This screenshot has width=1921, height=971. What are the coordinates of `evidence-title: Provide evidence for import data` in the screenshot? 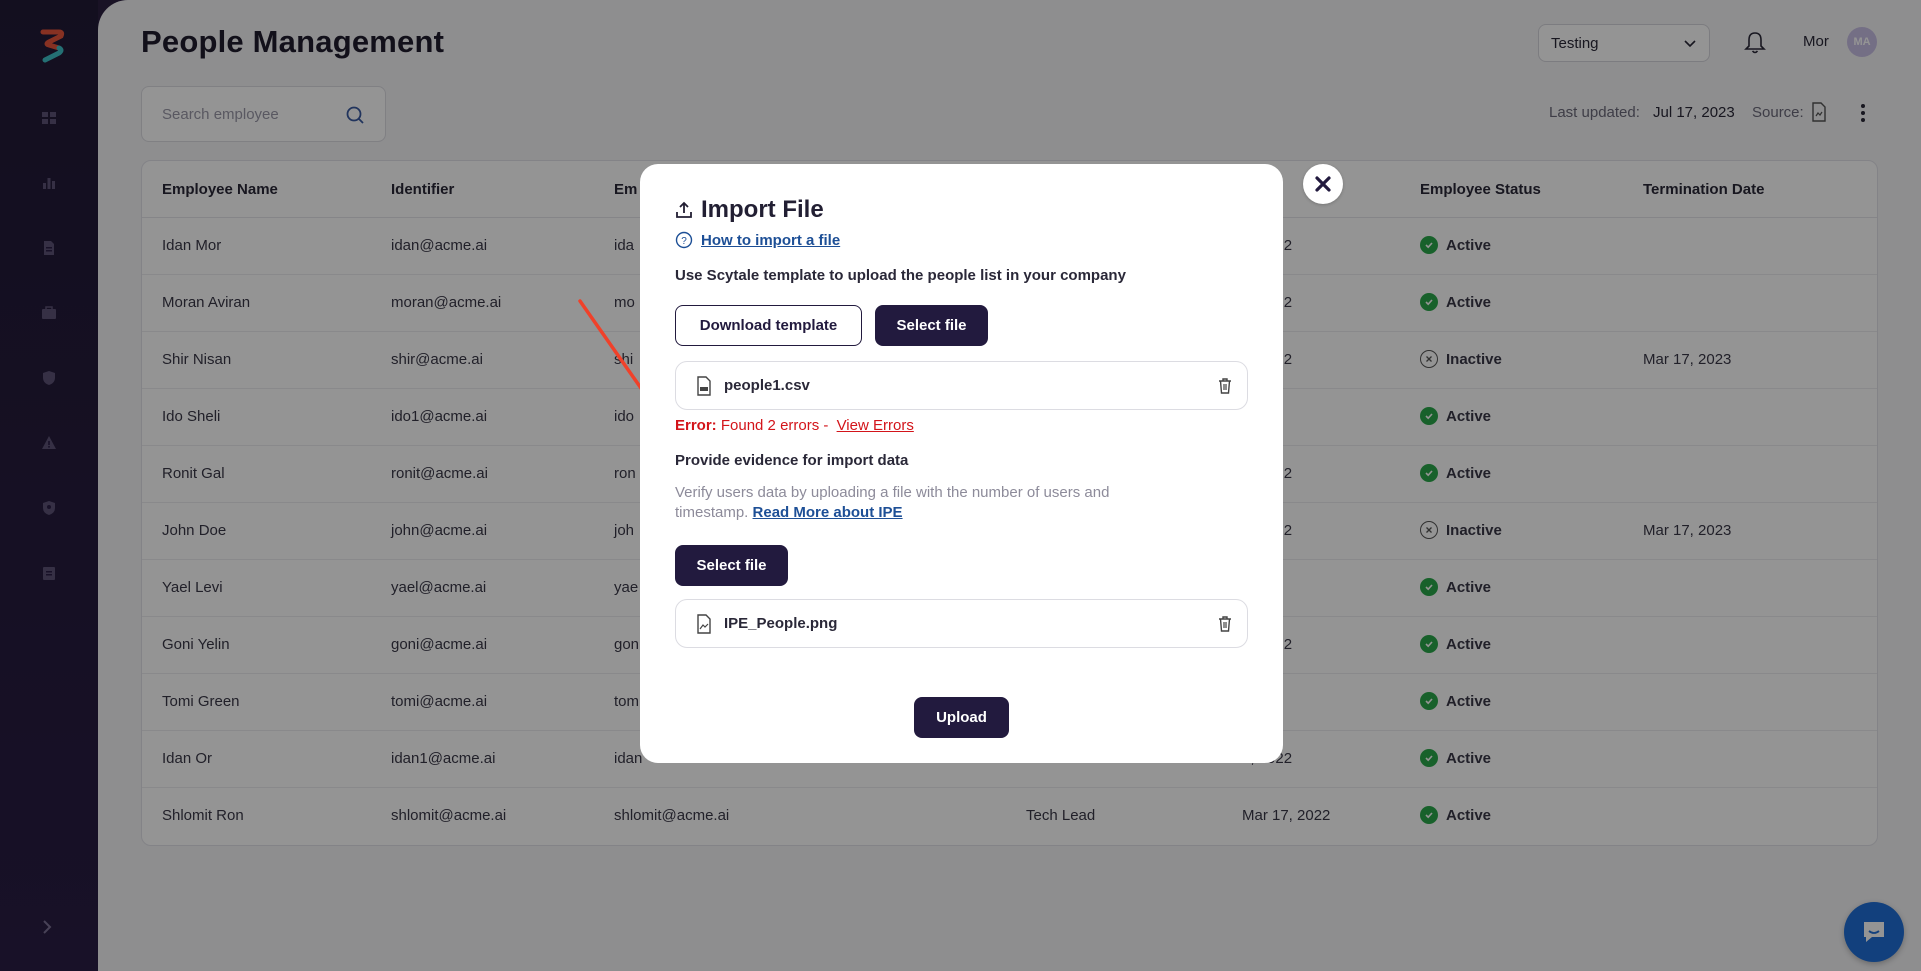 It's located at (792, 460).